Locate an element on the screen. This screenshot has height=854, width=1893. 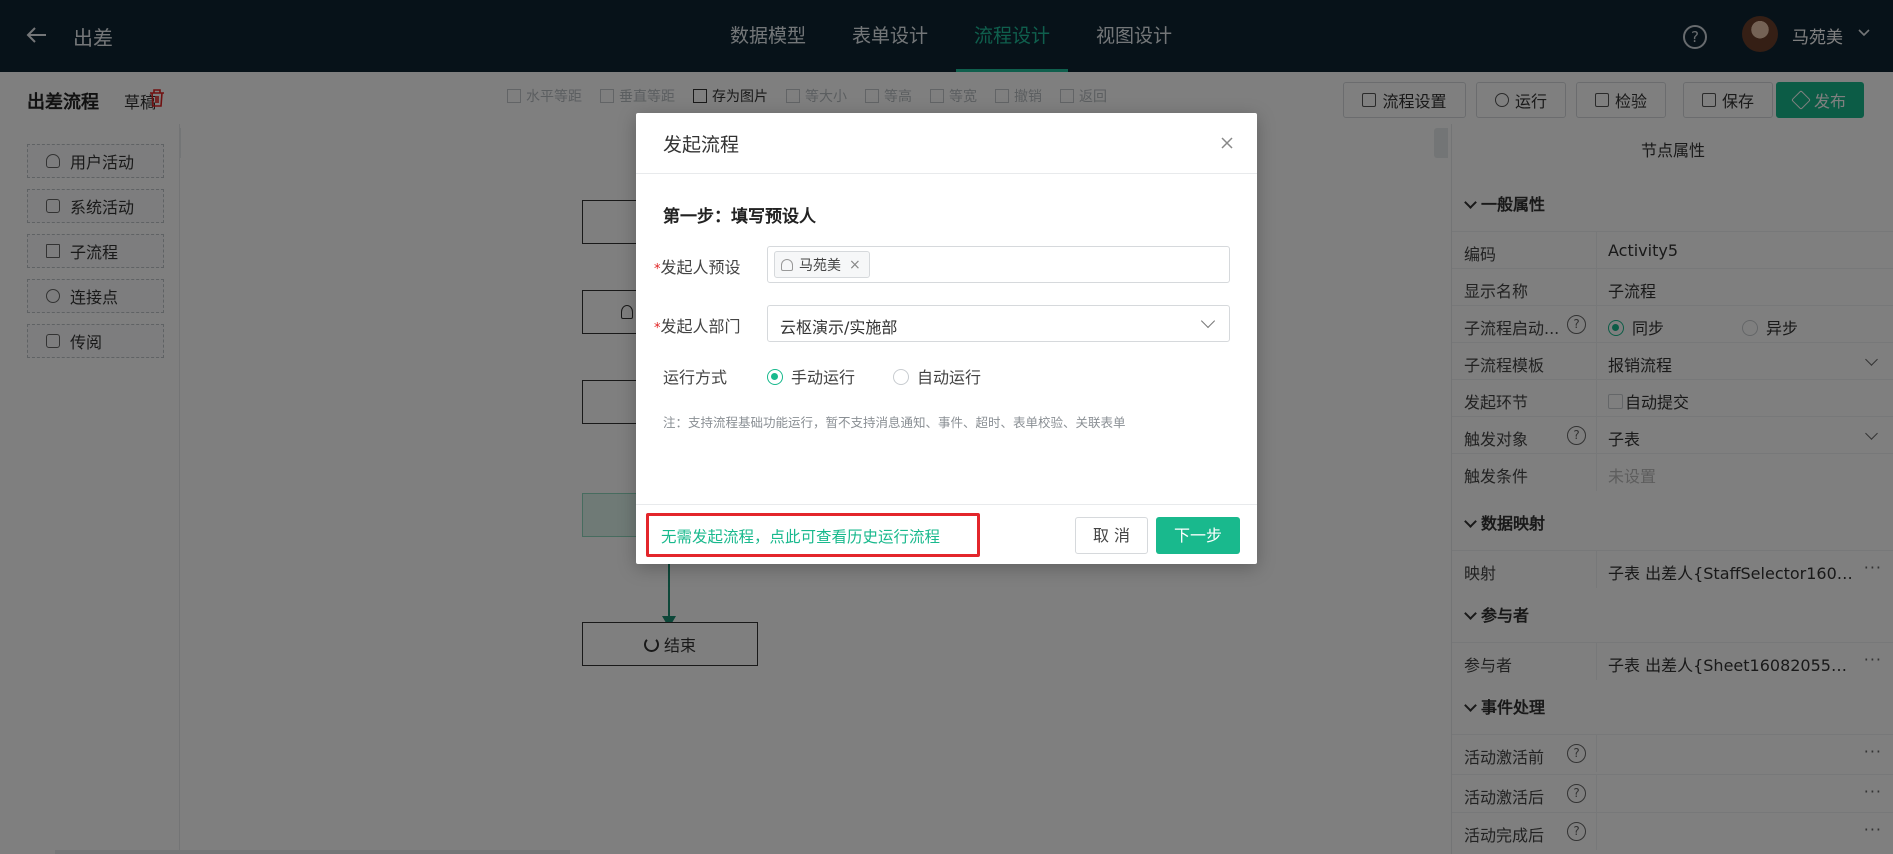
radio-manual-run: 手动运行 is located at coordinates (811, 376).